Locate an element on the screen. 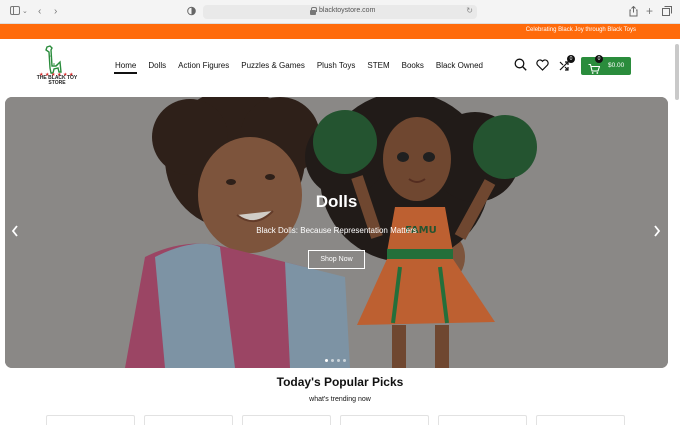 This screenshot has height=425, width=680. section-title: Today's Popular Picks is located at coordinates (340, 382).